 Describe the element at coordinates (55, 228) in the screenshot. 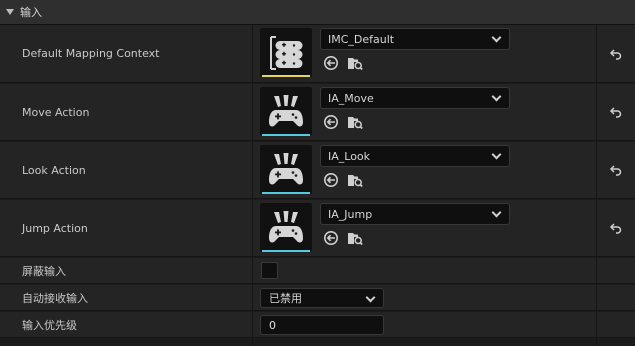

I see `property-label: Jump Action` at that location.